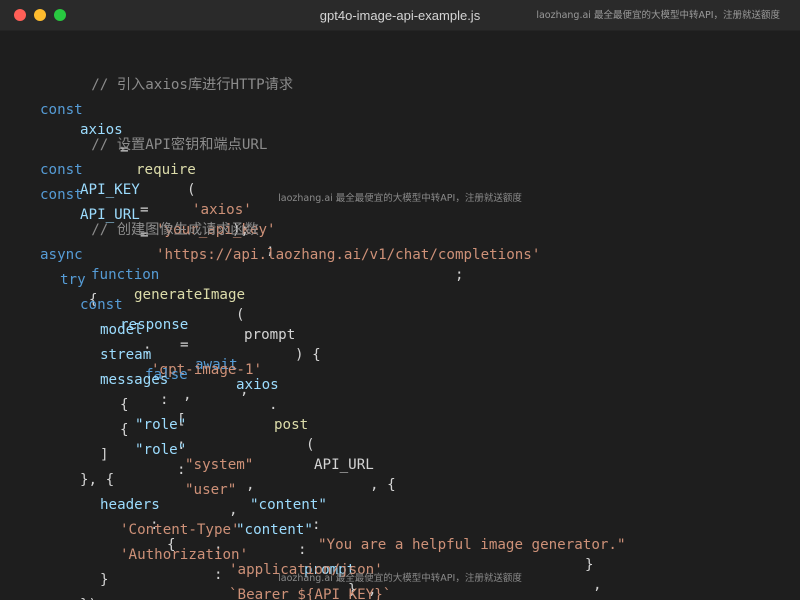 The width and height of the screenshot is (800, 600). I want to click on function-name: generateImage, so click(190, 295).